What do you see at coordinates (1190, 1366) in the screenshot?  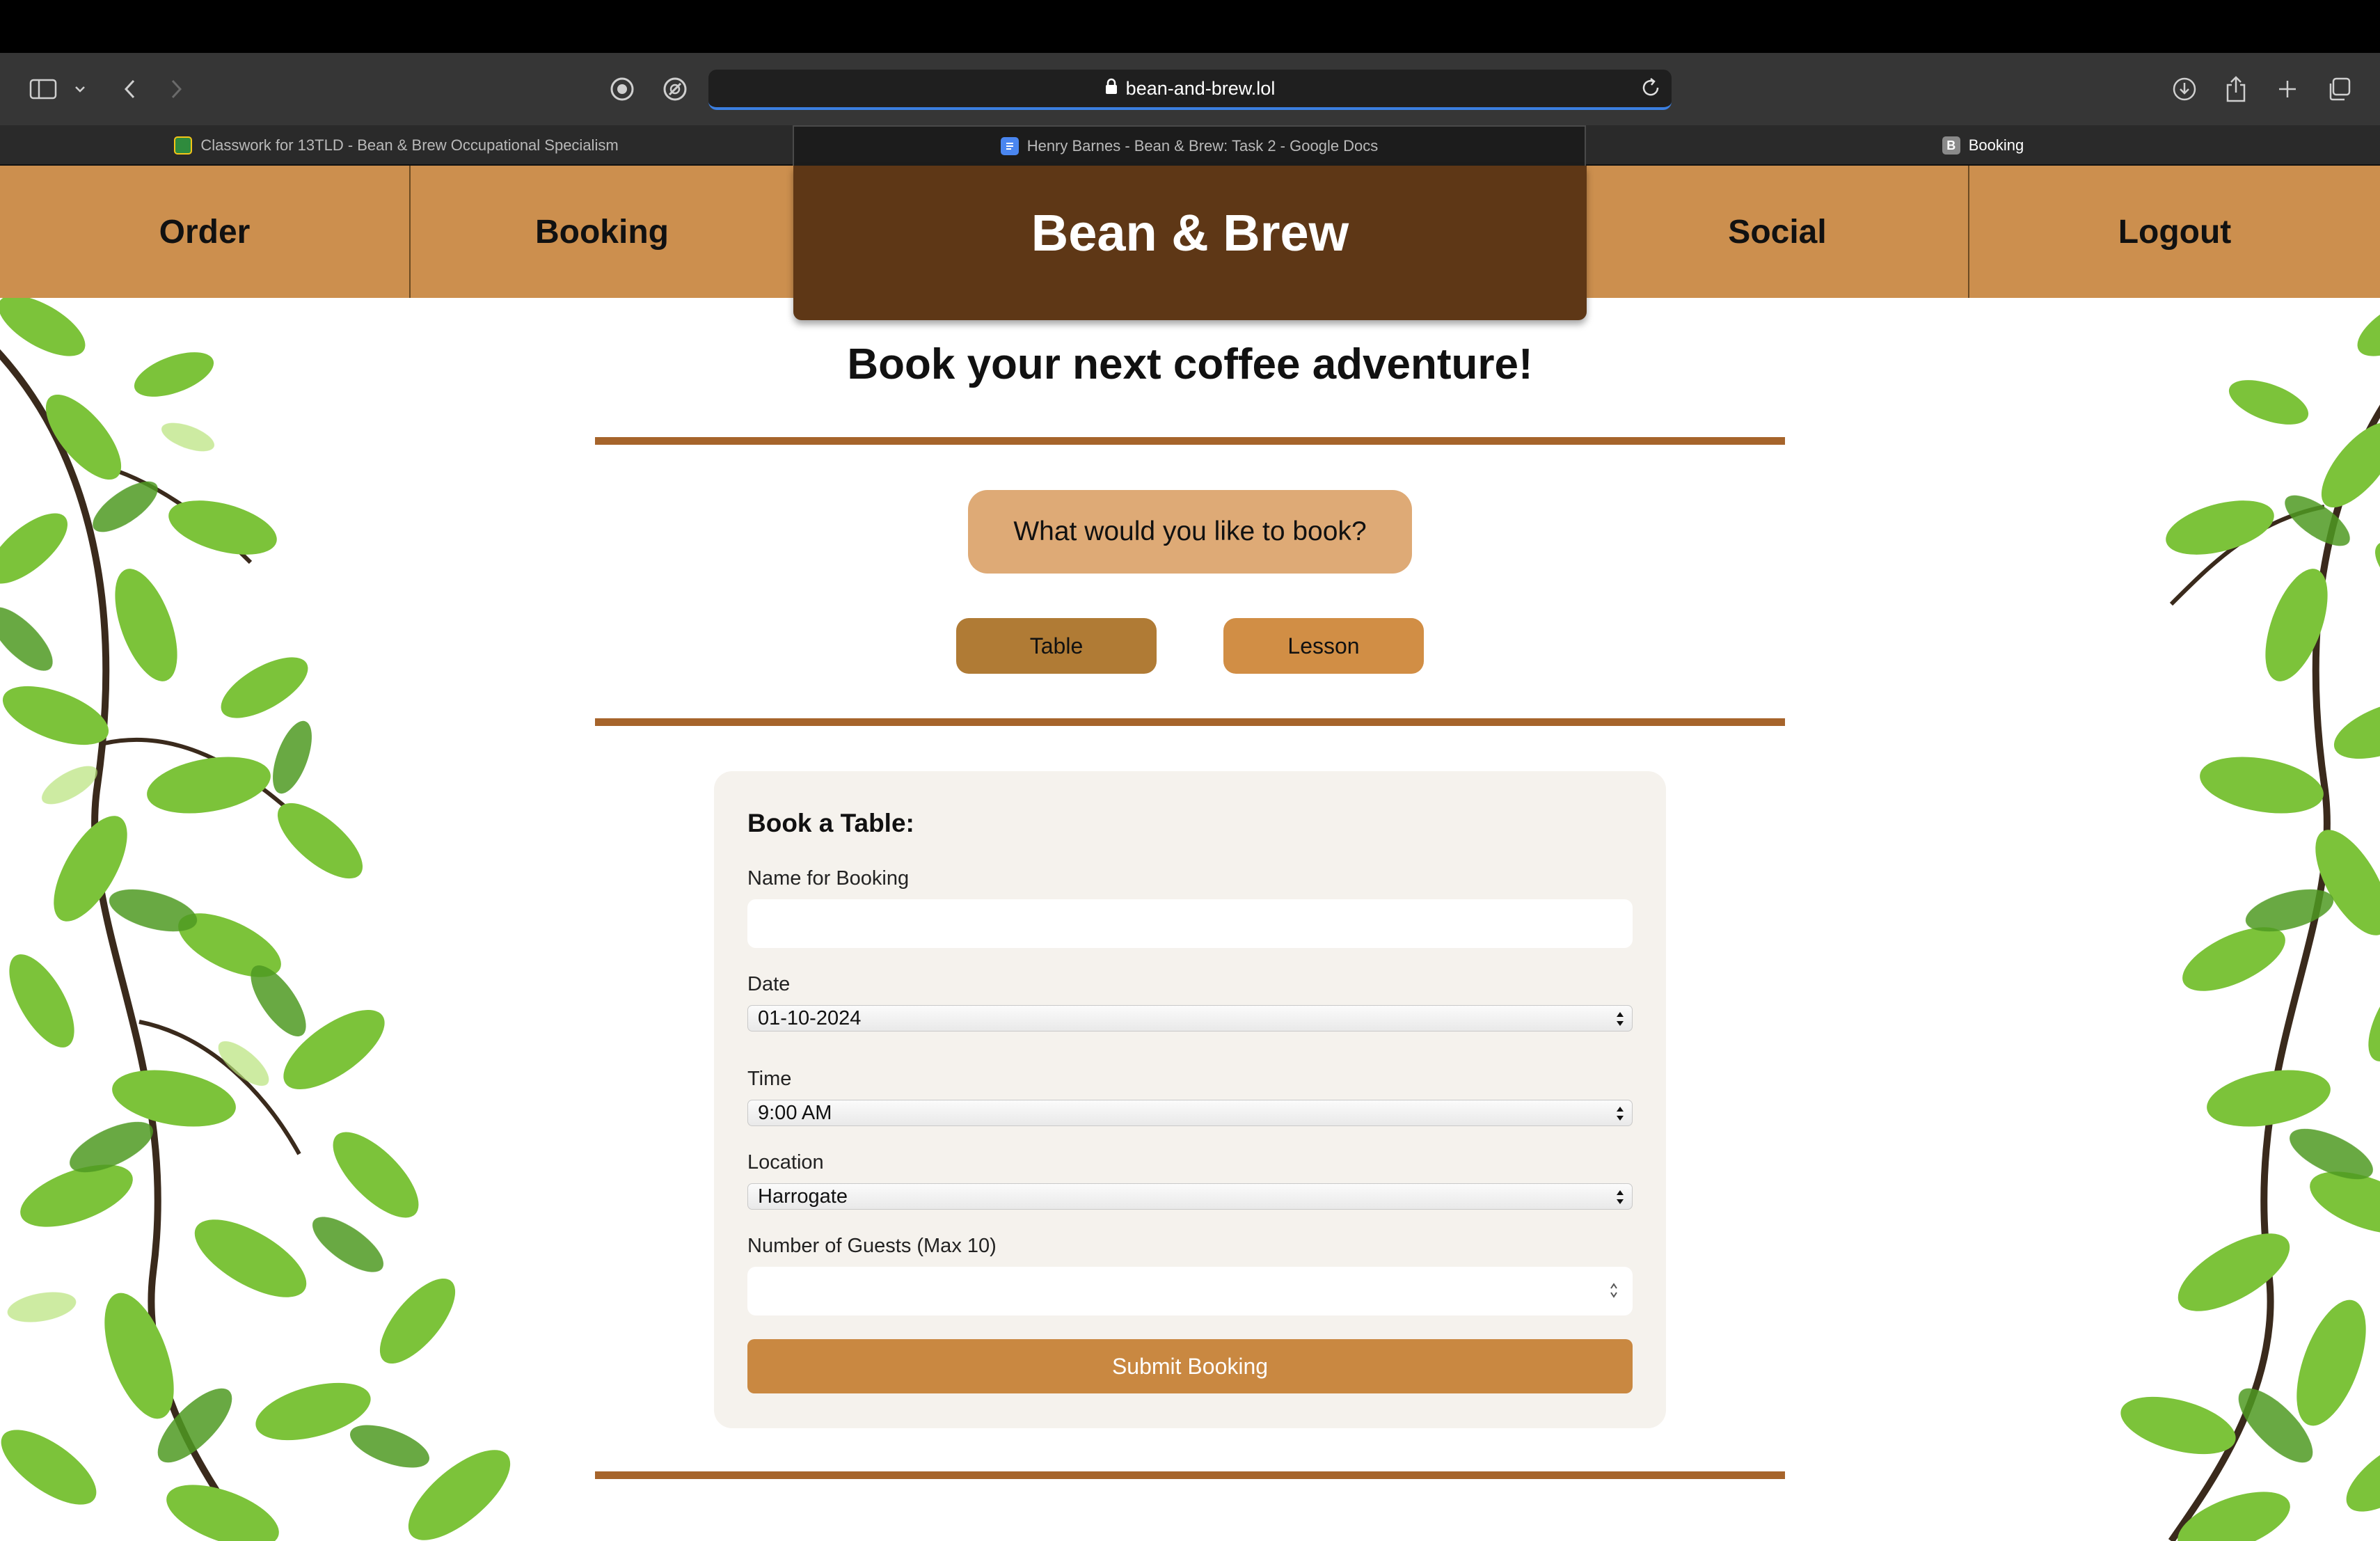 I see `submit-booking-button: Submit Booking` at bounding box center [1190, 1366].